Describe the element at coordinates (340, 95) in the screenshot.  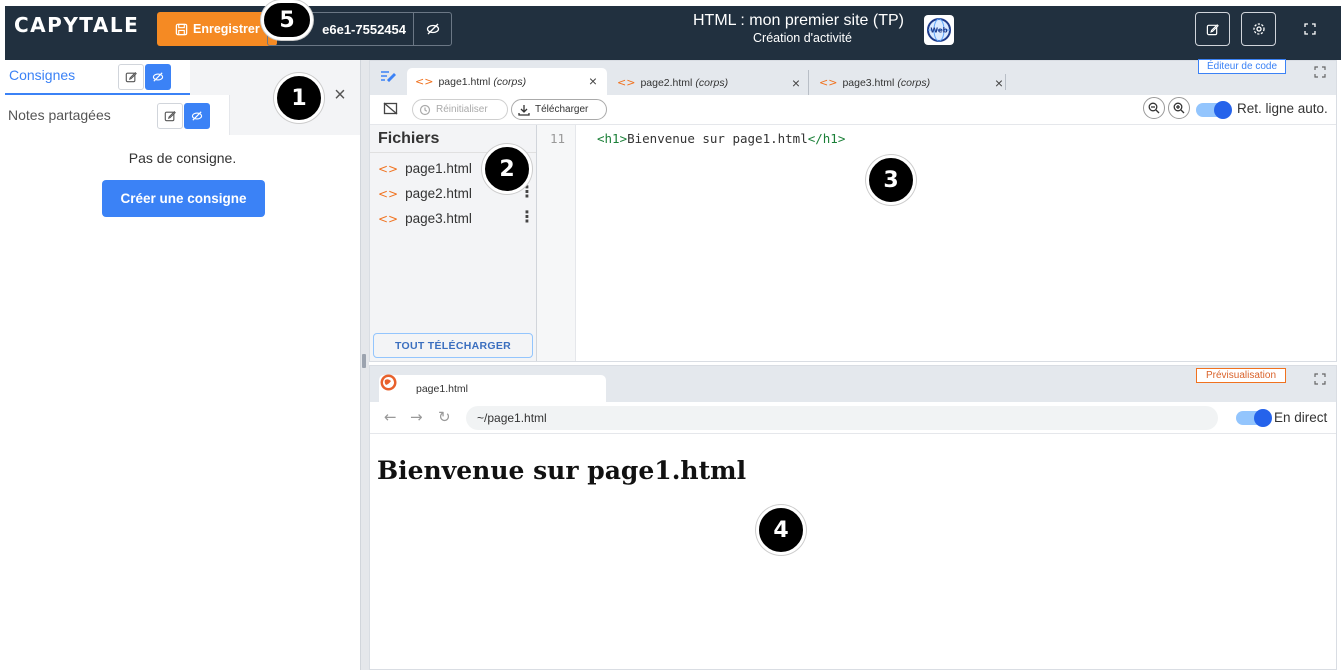
I see `close-panel-icon: ×` at that location.